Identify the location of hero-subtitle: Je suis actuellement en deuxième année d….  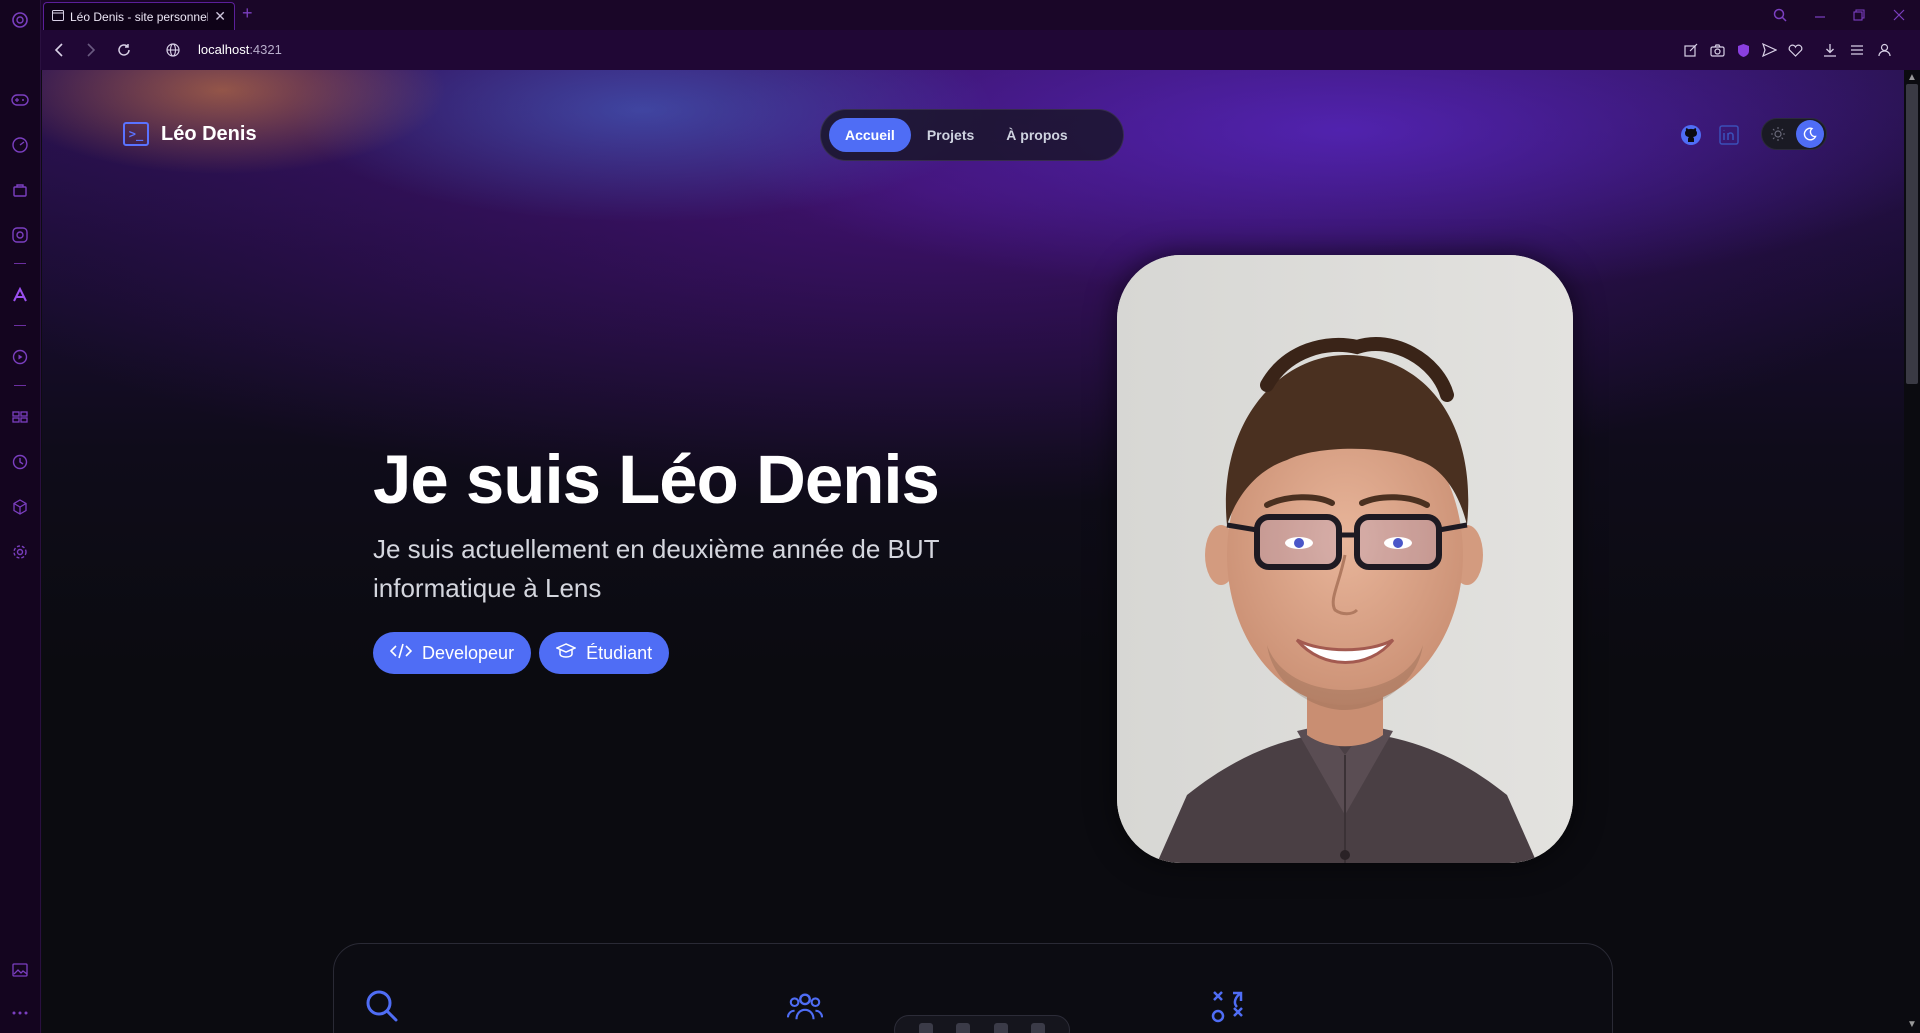
(656, 568).